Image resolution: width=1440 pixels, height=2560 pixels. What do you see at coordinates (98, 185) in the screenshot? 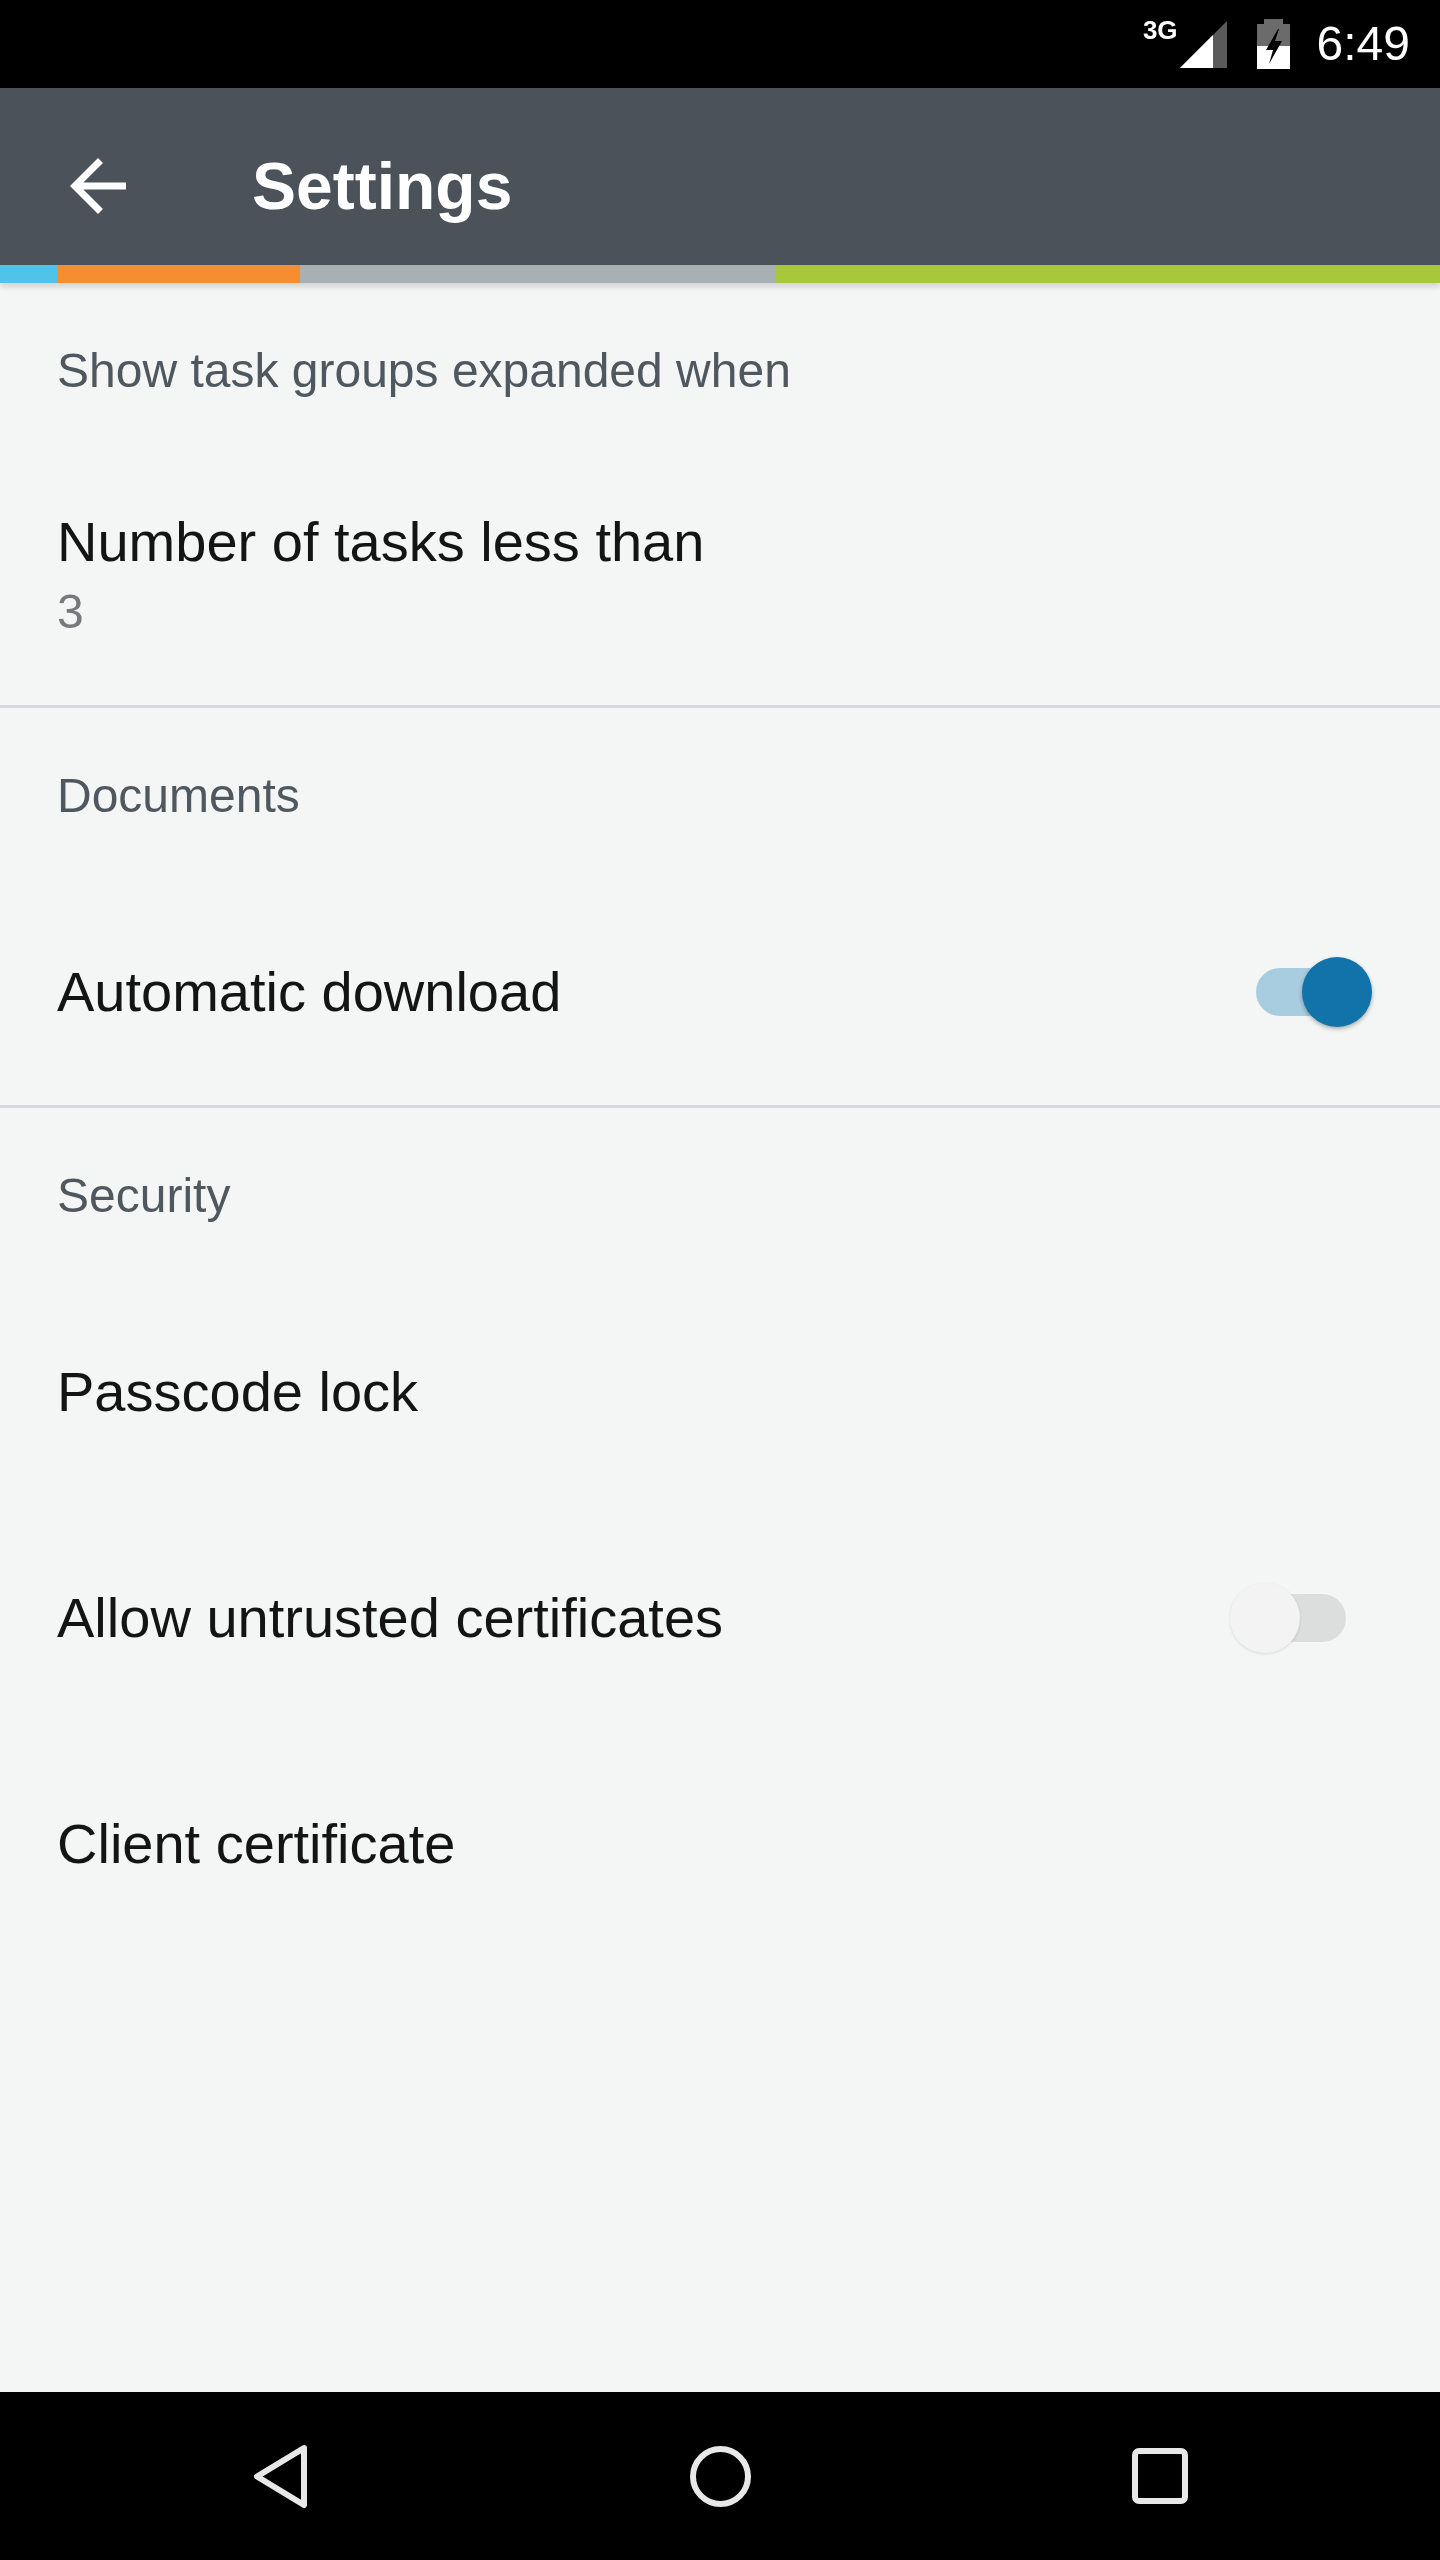
I see `back-arrow-icon` at bounding box center [98, 185].